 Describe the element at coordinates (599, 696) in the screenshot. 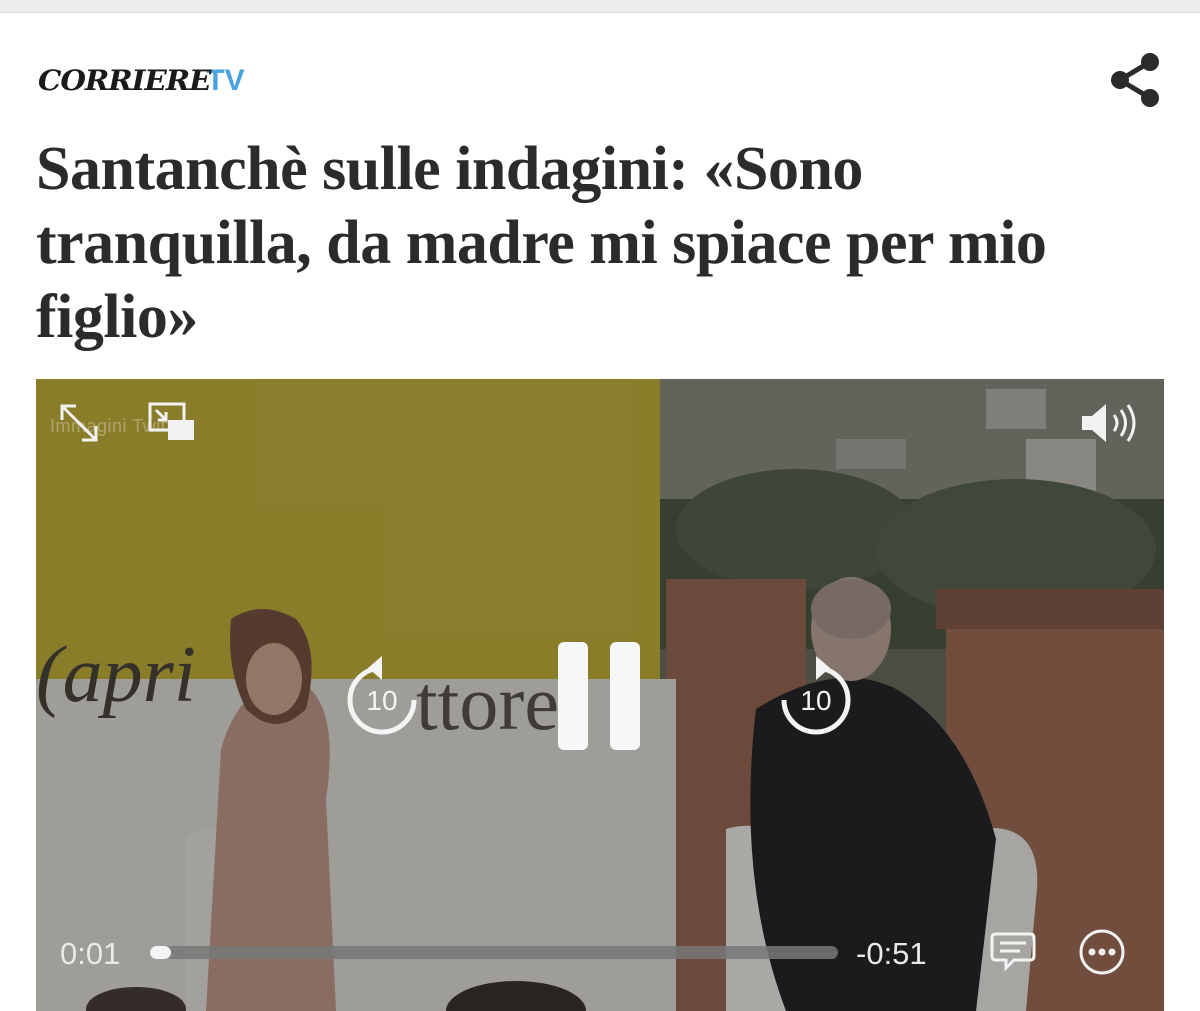

I see `pause-icon` at that location.